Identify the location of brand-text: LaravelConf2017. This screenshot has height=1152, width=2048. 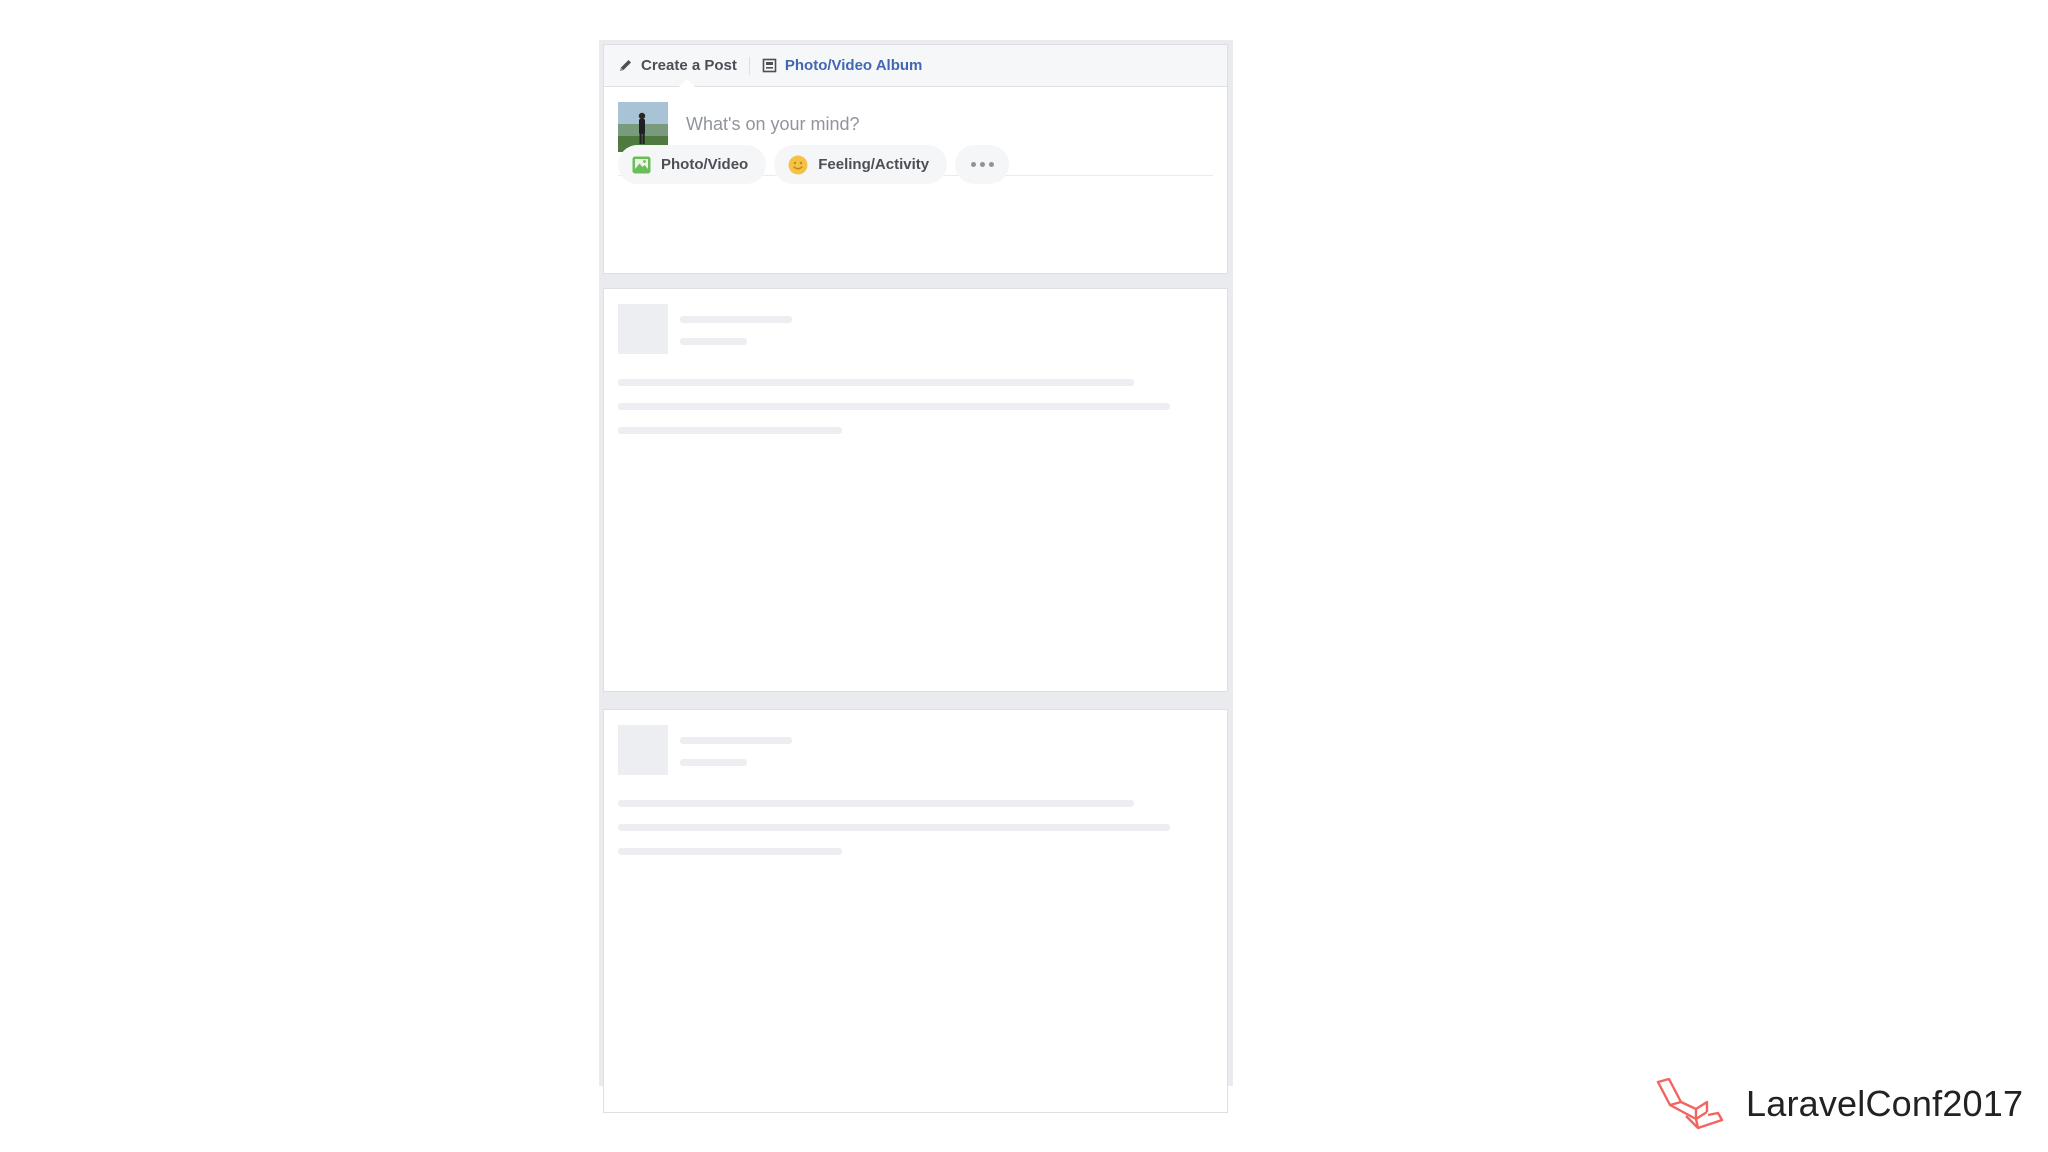
(1885, 1103).